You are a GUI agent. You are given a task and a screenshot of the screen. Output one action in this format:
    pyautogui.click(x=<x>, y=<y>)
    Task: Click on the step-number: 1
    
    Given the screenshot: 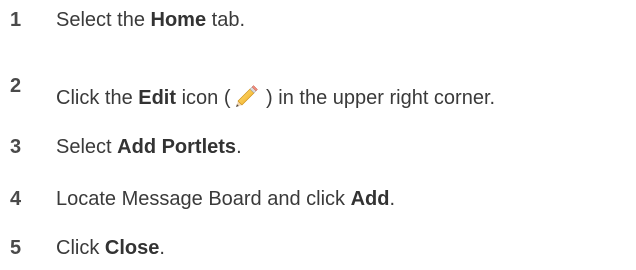 What is the action you would take?
    pyautogui.click(x=16, y=20)
    